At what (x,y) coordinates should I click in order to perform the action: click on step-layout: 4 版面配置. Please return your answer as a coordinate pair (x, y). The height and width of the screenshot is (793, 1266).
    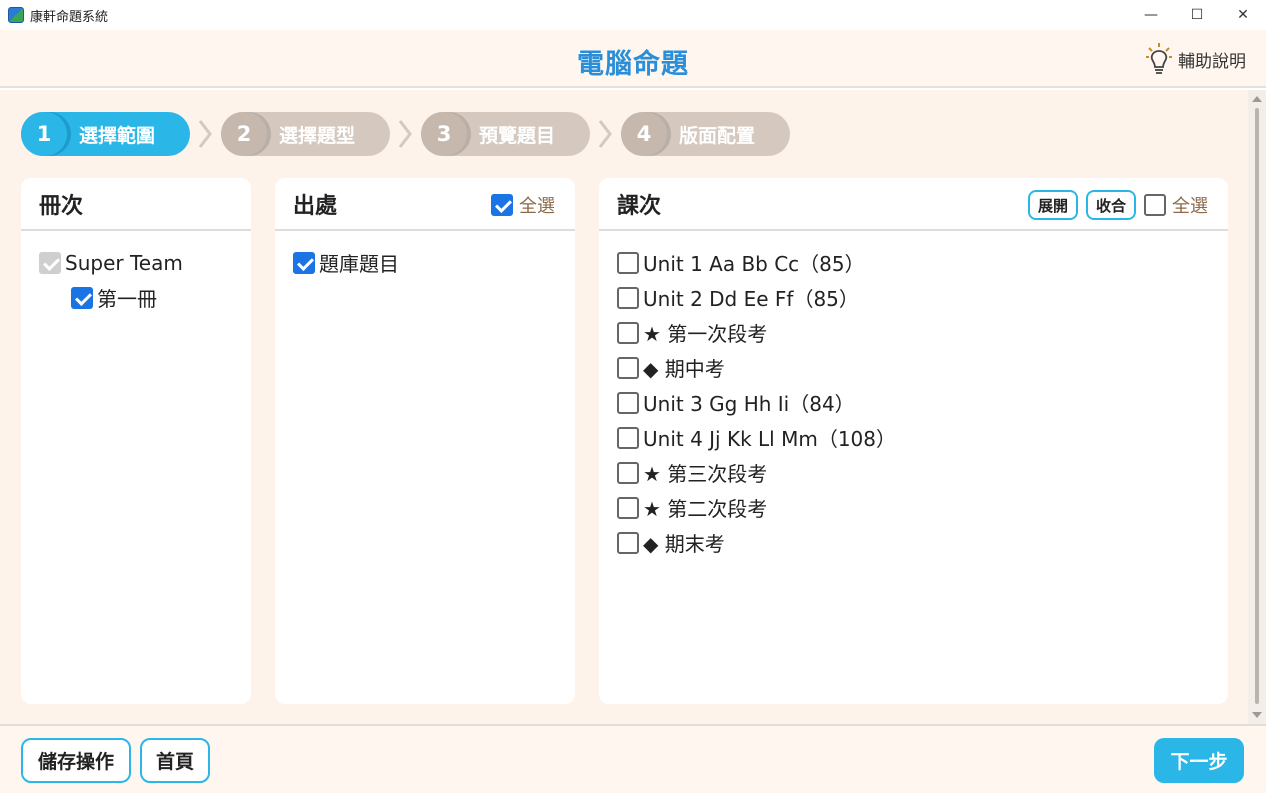
    Looking at the image, I should click on (705, 134).